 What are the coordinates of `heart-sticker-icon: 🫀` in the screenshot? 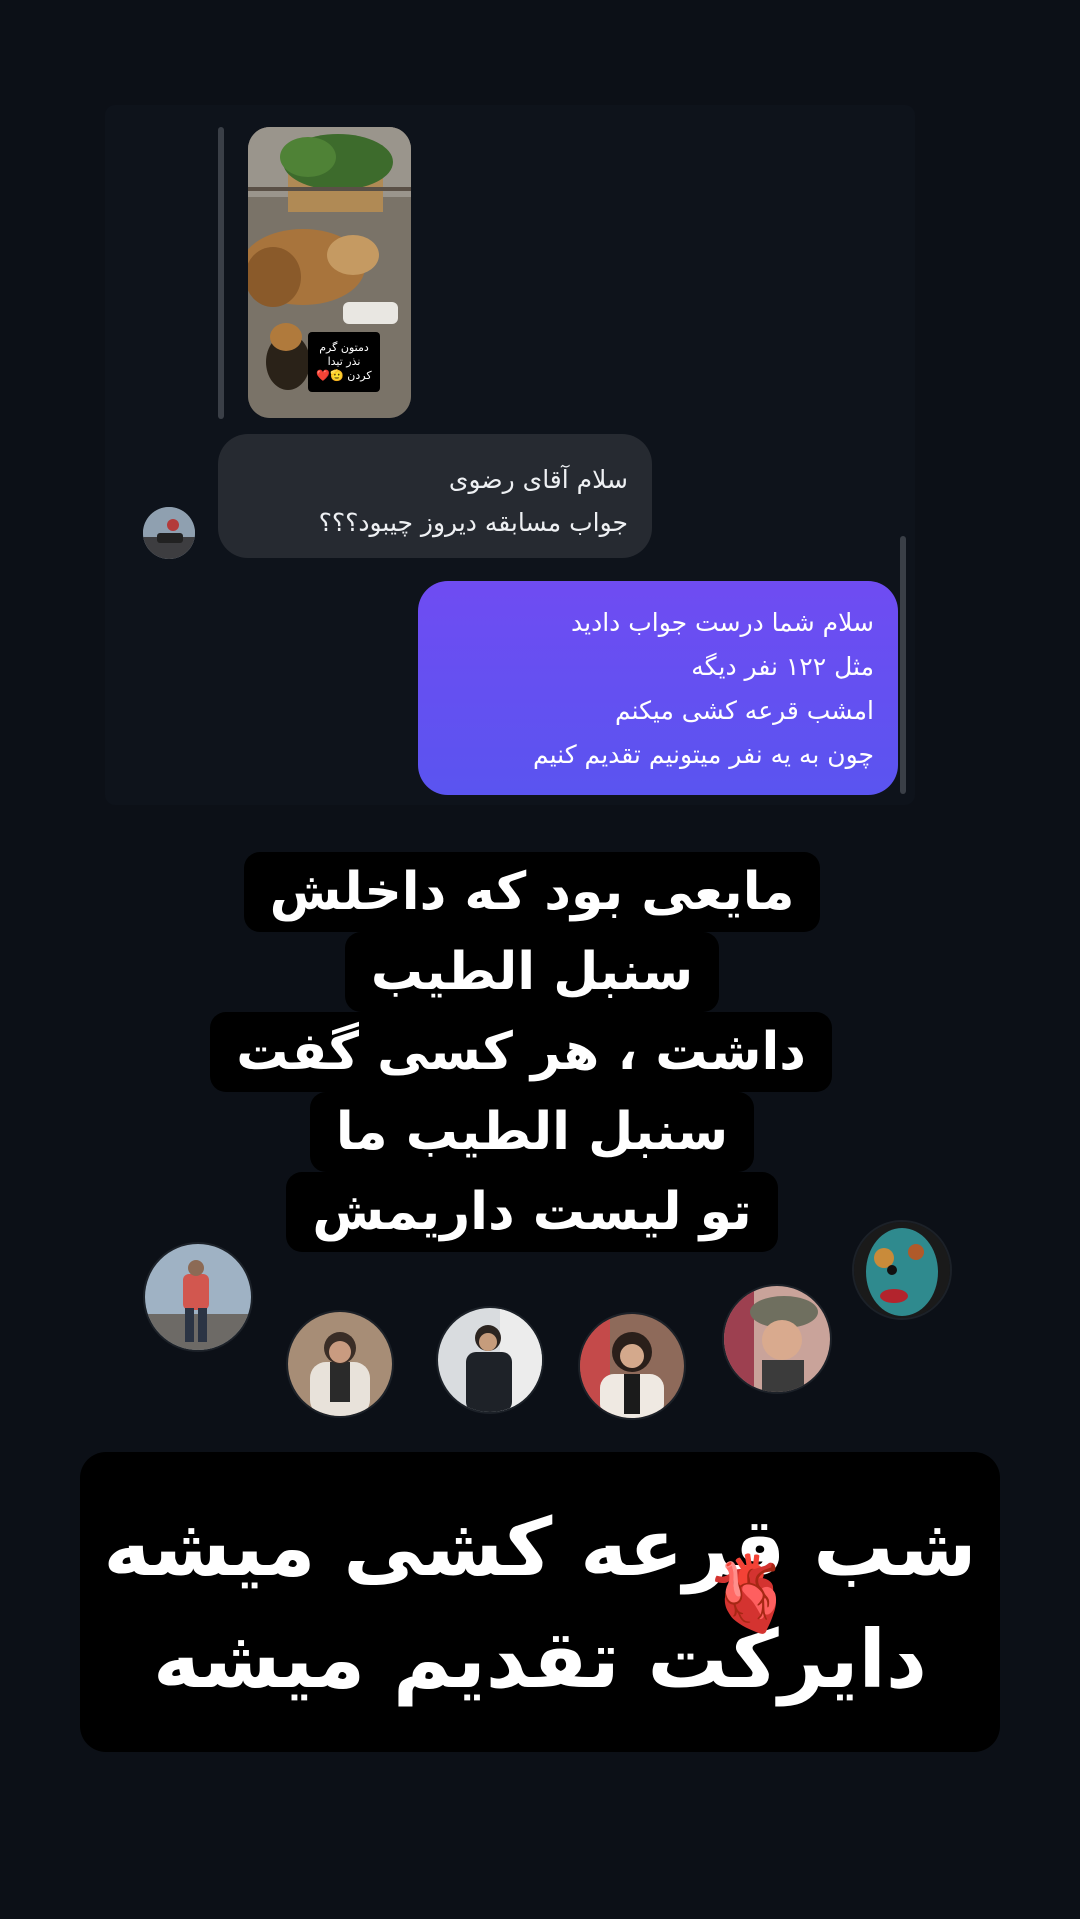 It's located at (750, 1594).